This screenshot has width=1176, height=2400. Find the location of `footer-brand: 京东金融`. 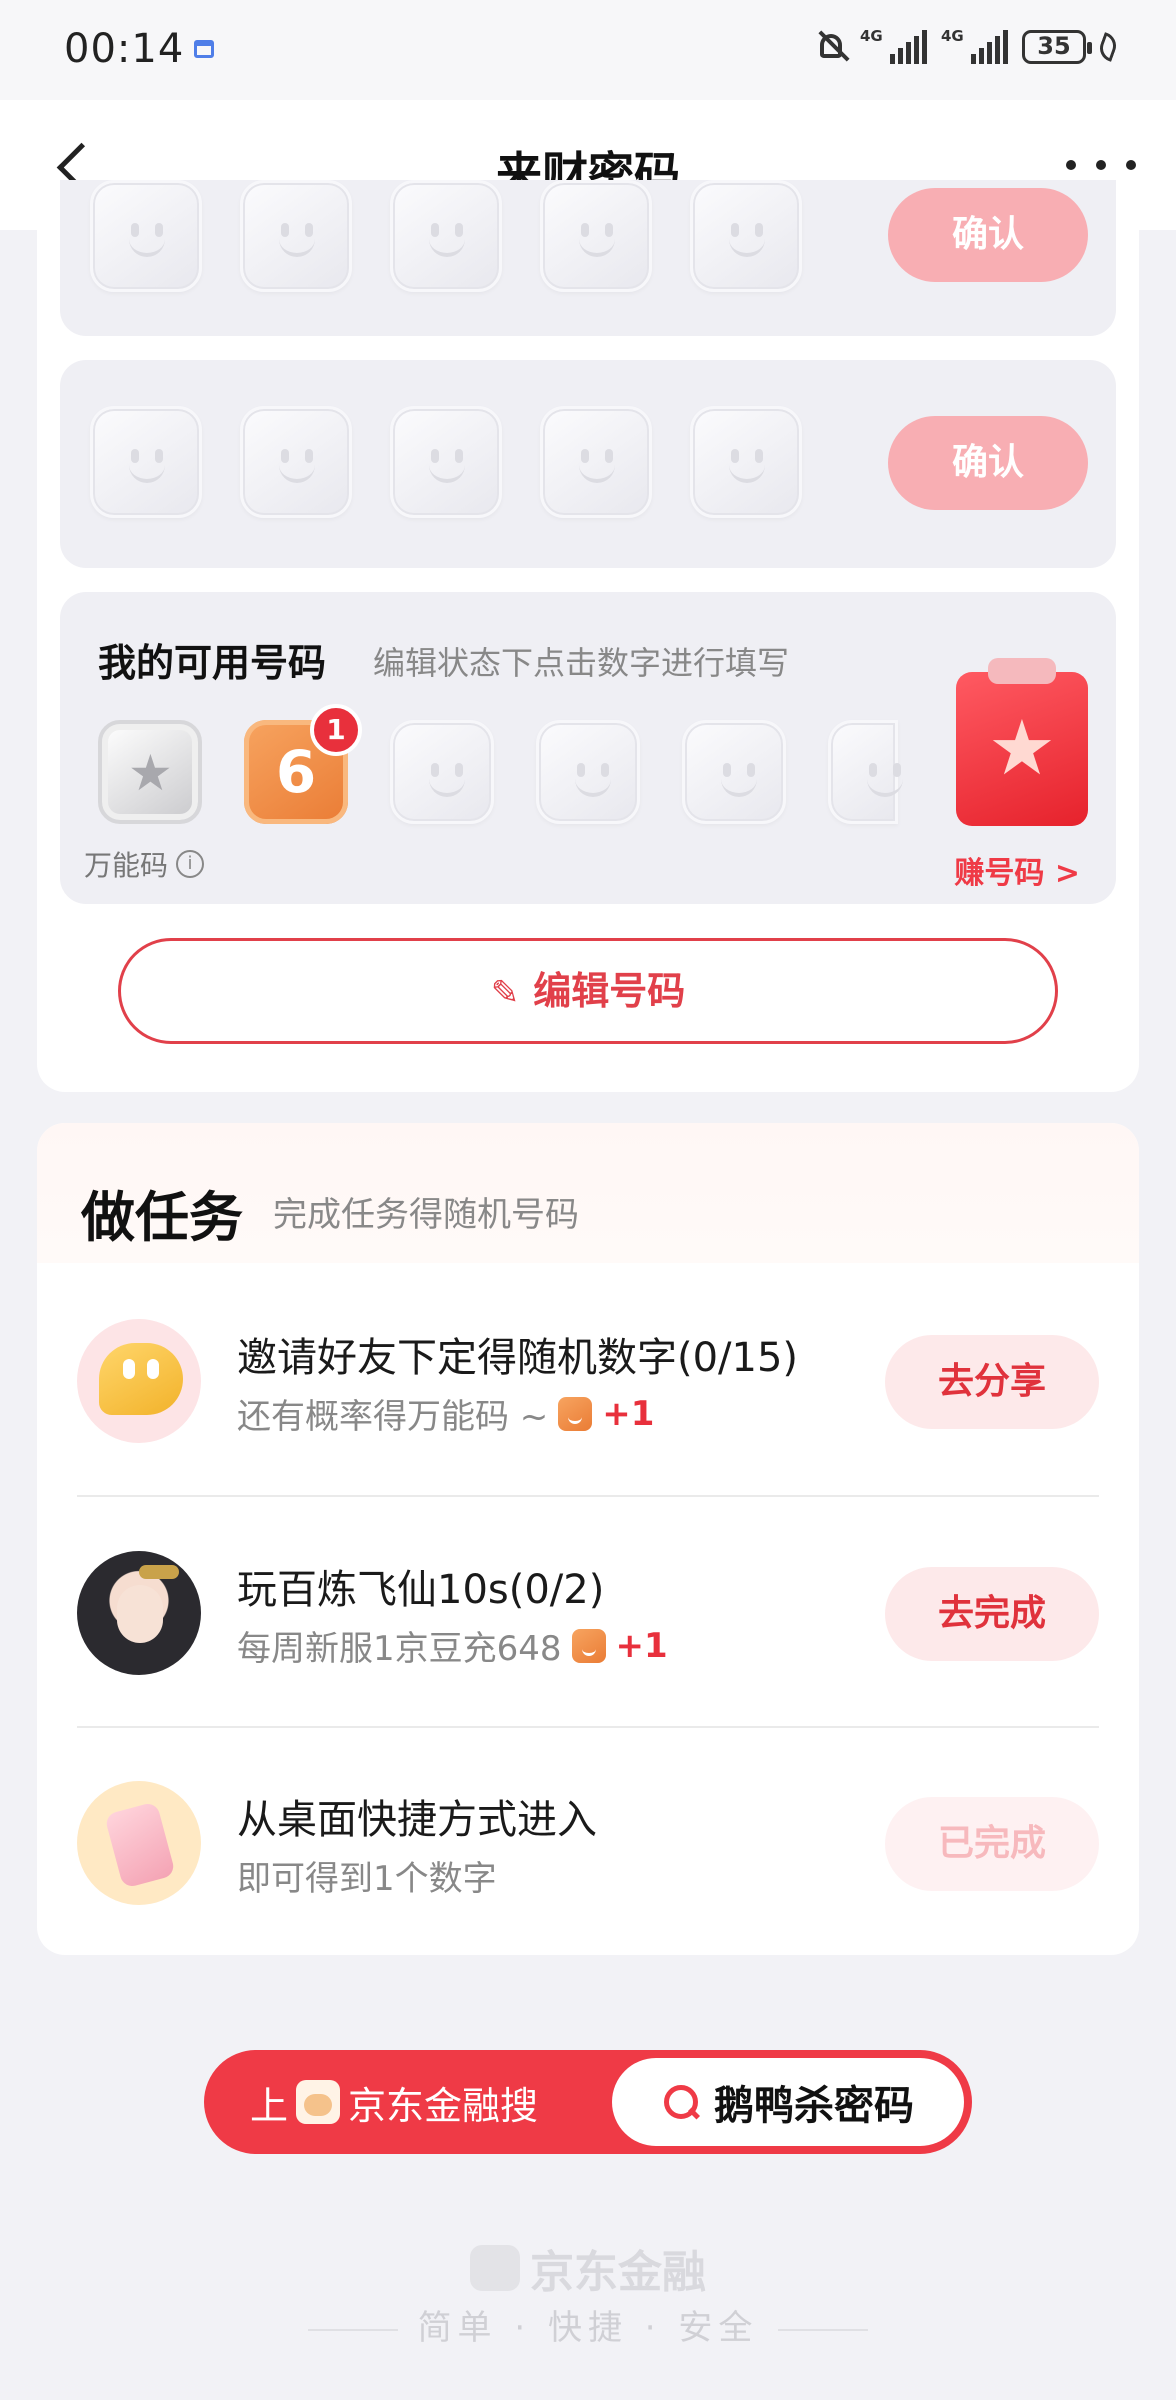

footer-brand: 京东金融 is located at coordinates (588, 2268).